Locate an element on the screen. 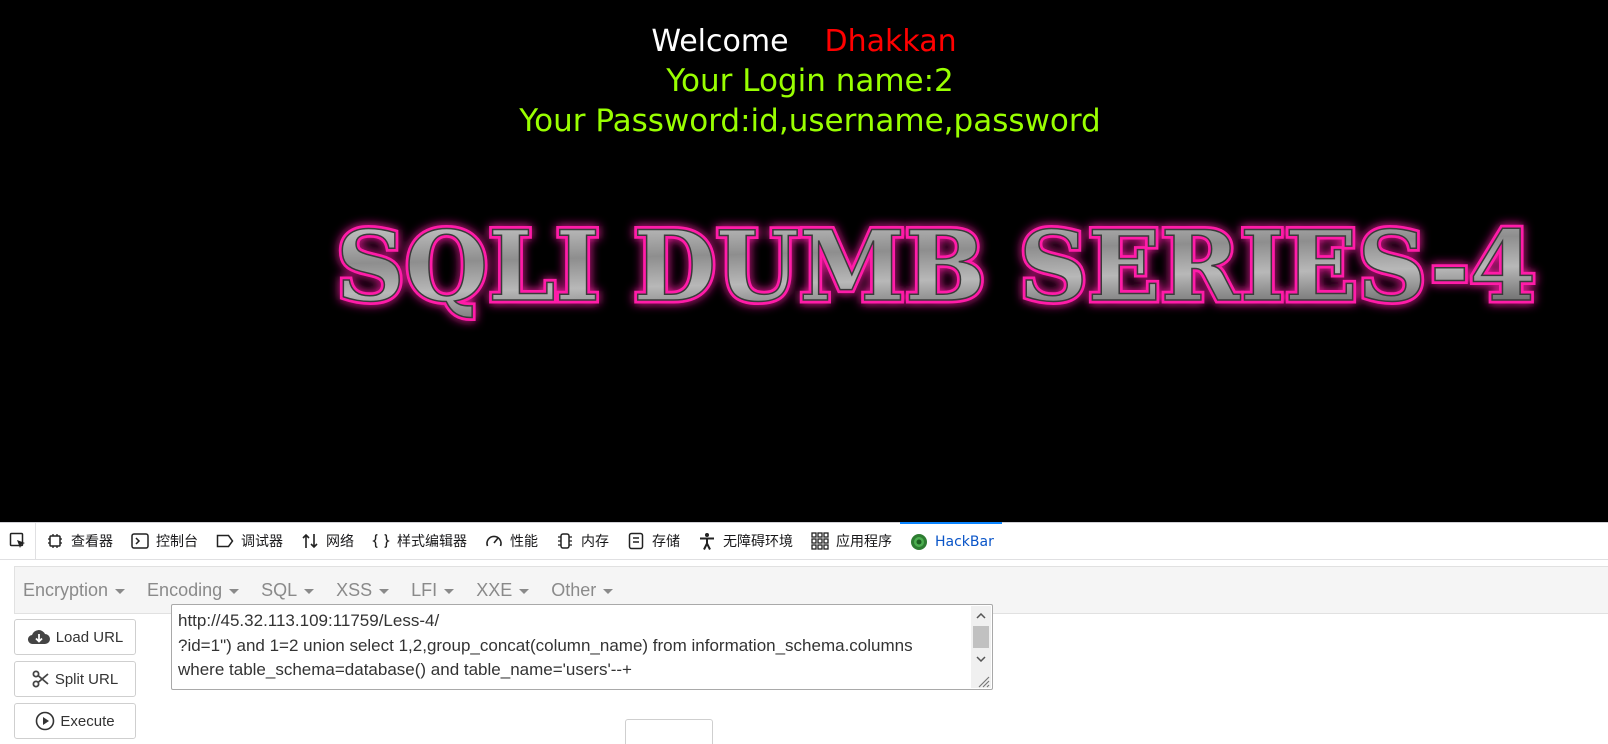  play-circle-icon is located at coordinates (45, 721).